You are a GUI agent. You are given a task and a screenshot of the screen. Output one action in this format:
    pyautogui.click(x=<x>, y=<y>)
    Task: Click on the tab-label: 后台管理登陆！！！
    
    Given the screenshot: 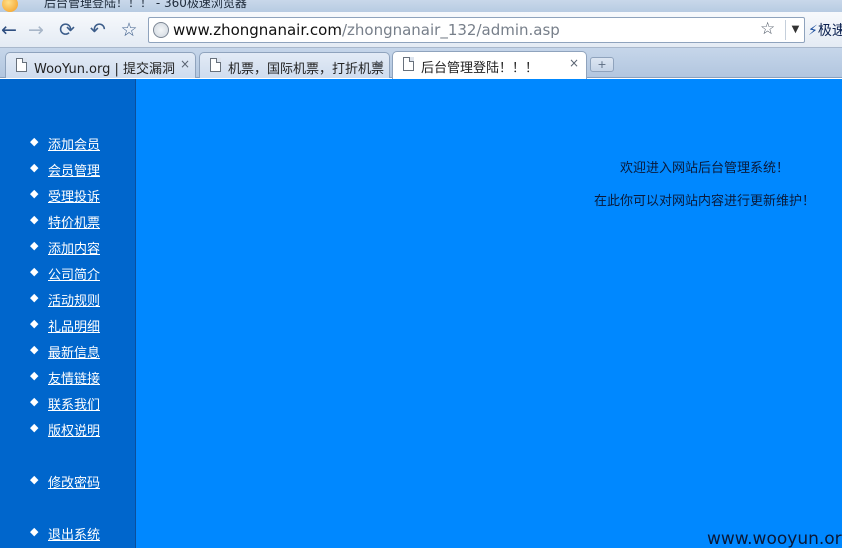 What is the action you would take?
    pyautogui.click(x=480, y=68)
    